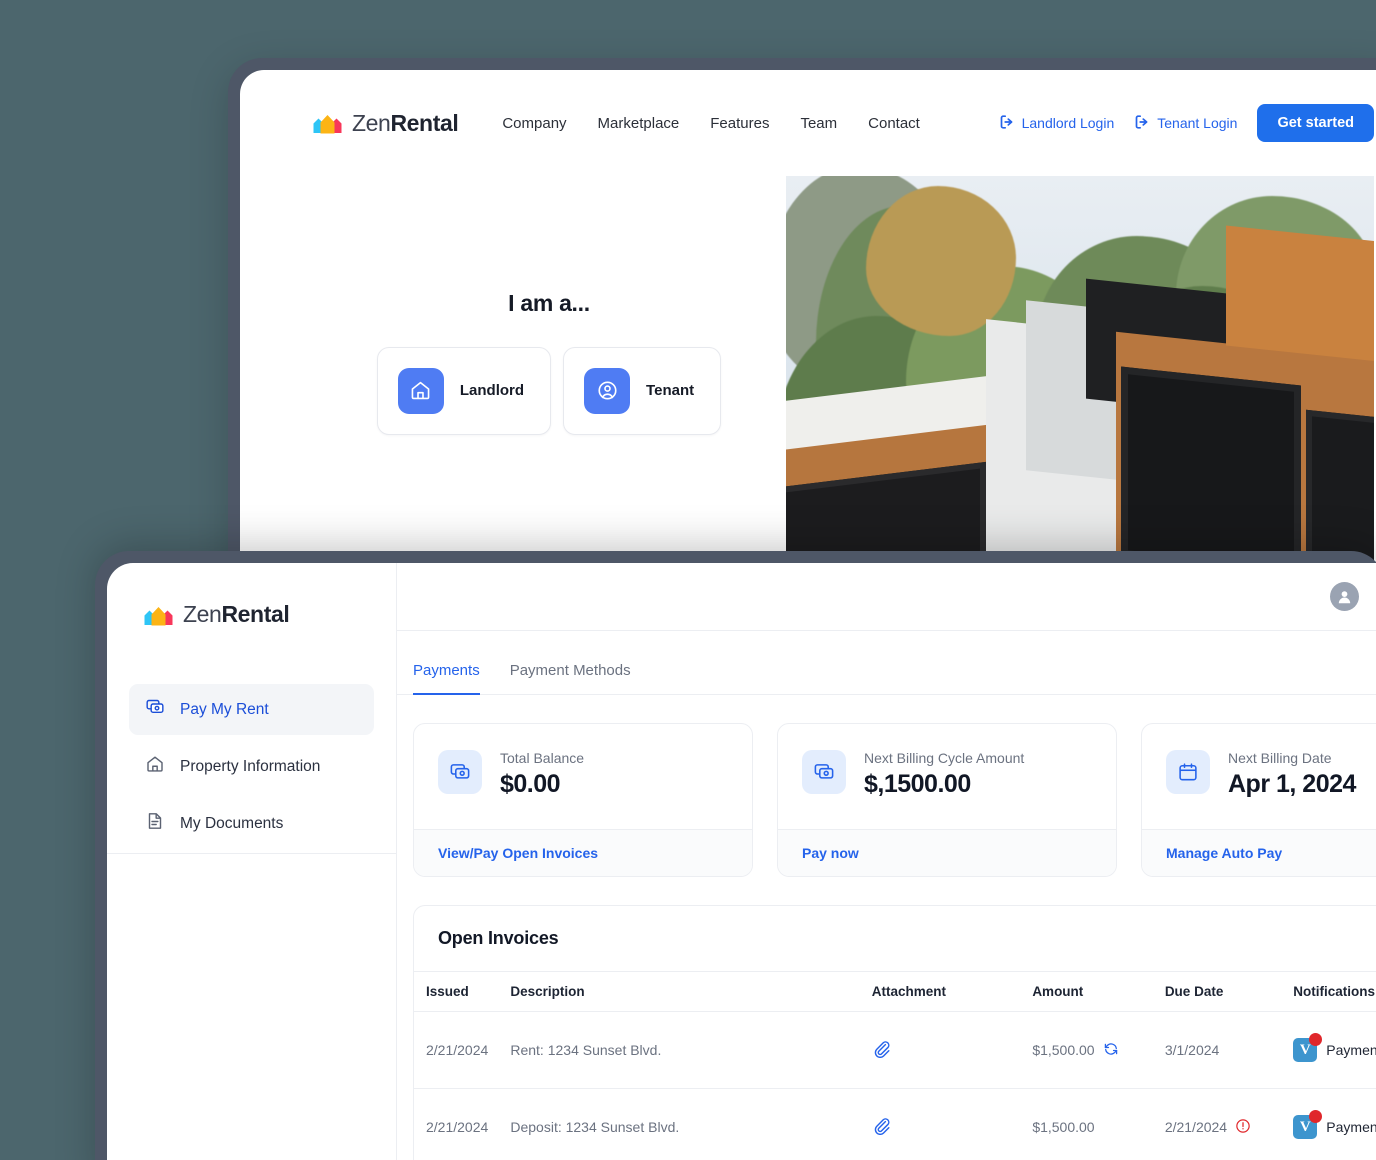  I want to click on pay-now-link: Pay now, so click(947, 852).